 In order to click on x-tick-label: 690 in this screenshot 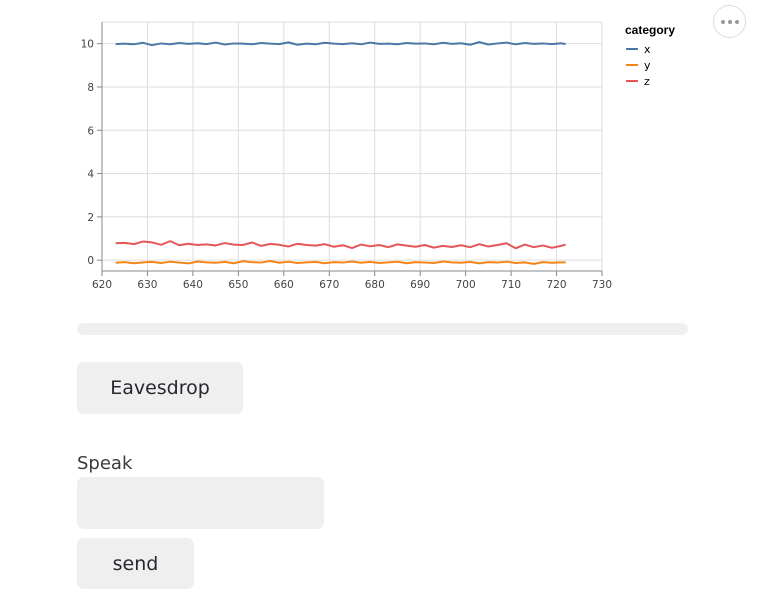, I will do `click(420, 285)`.